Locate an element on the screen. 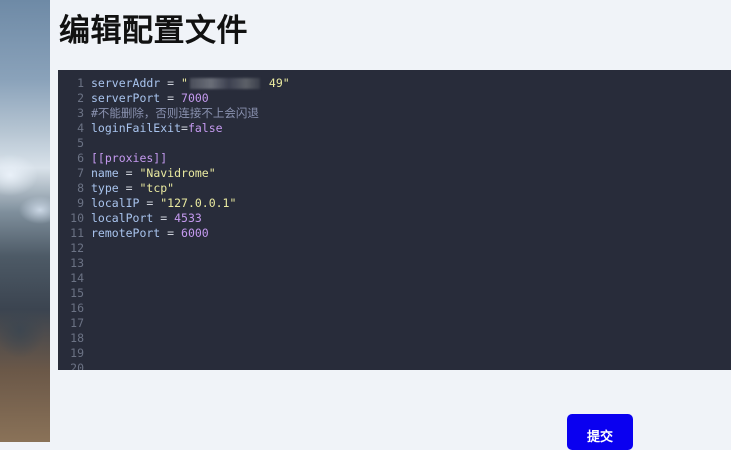 Image resolution: width=731 pixels, height=450 pixels. code-line: 9 localIP = "127.0.0.1" is located at coordinates (147, 203).